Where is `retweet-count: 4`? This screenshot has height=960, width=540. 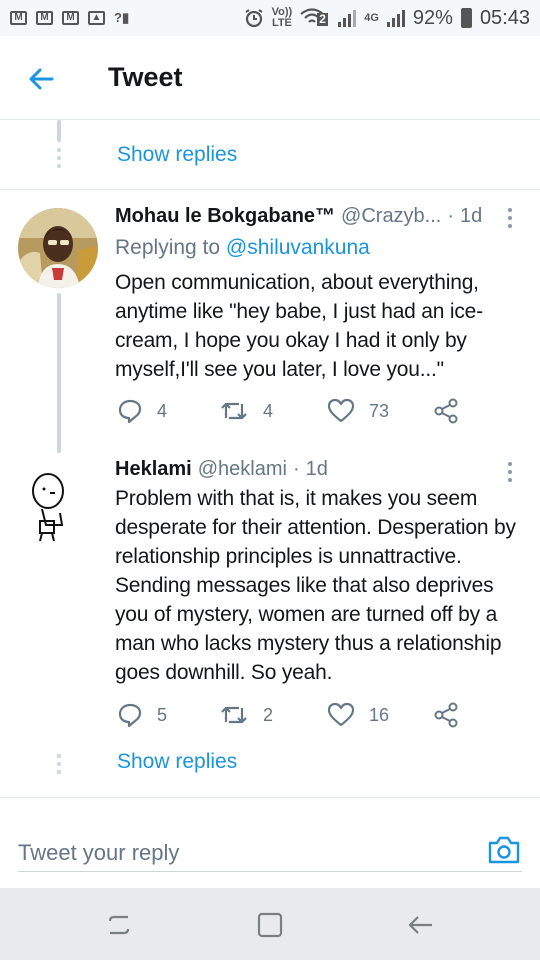
retweet-count: 4 is located at coordinates (268, 410).